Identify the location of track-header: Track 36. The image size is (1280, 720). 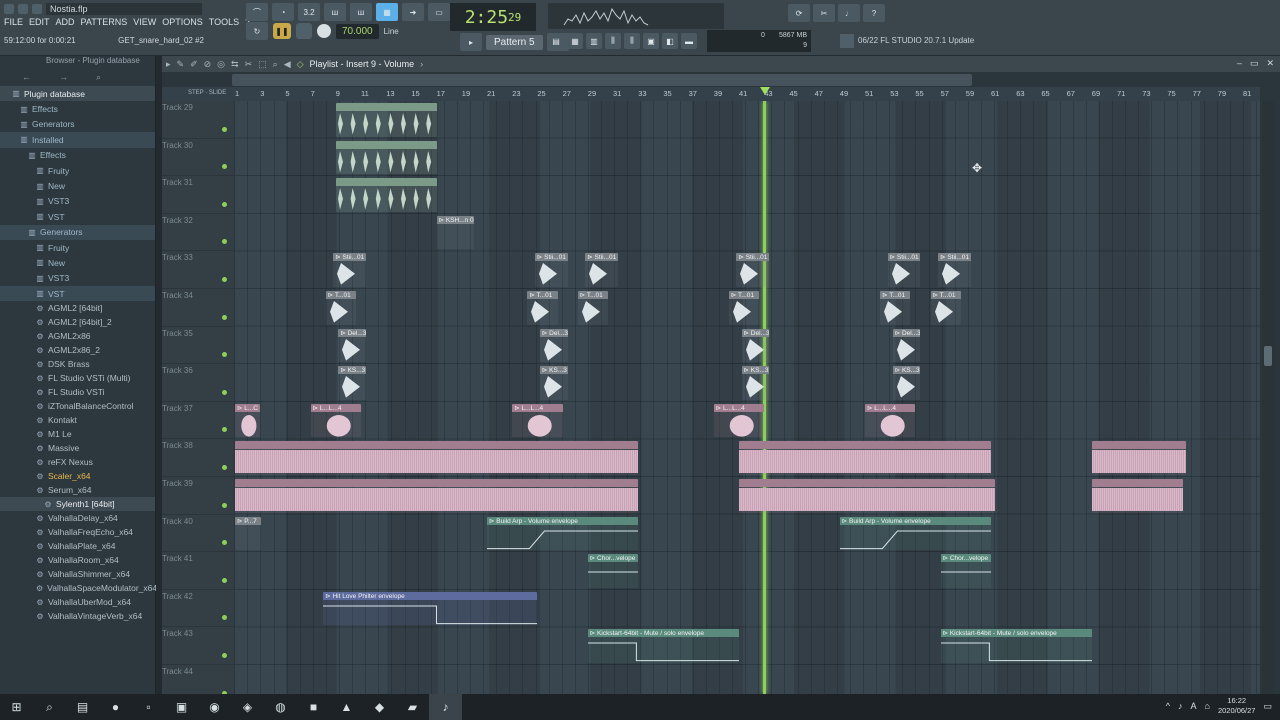
(198, 383).